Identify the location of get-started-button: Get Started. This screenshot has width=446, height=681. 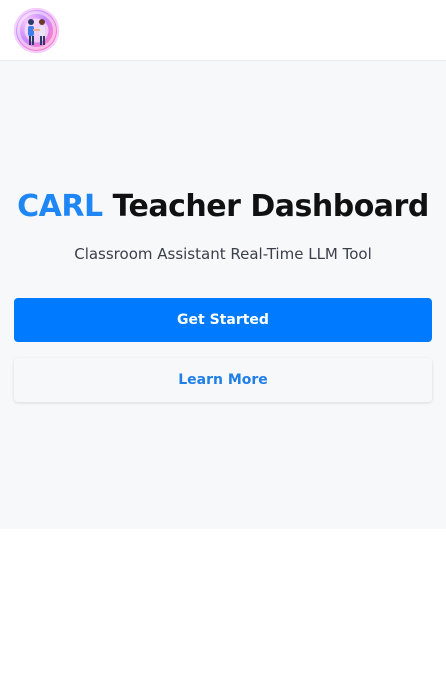
(223, 320).